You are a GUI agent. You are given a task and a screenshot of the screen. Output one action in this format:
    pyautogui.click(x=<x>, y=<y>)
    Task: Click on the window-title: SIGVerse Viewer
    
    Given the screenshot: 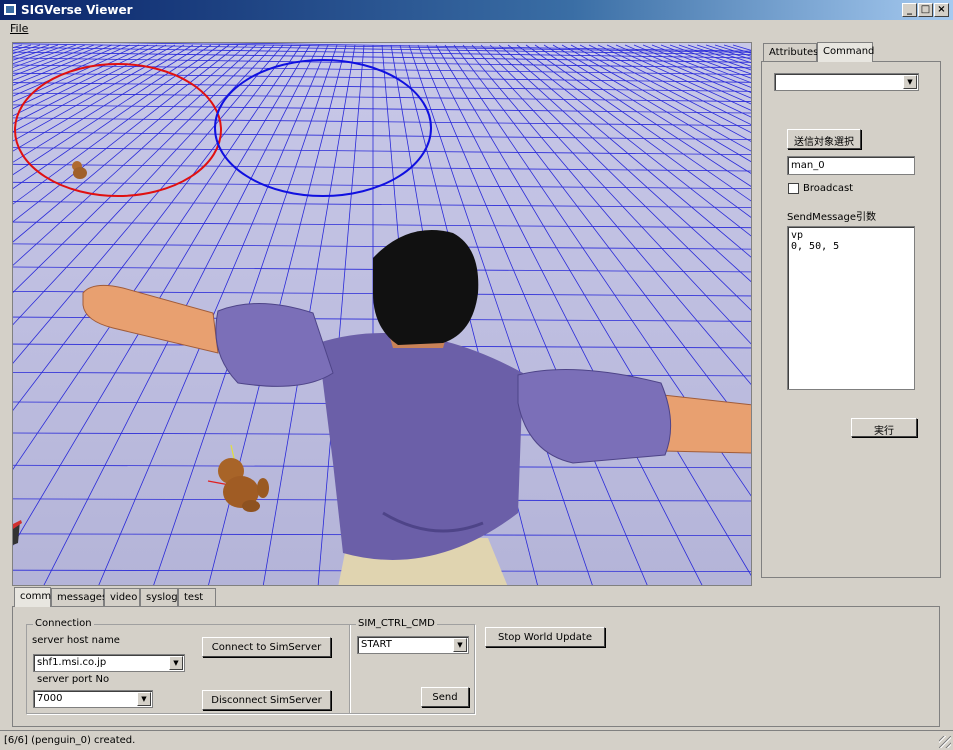 What is the action you would take?
    pyautogui.click(x=77, y=10)
    